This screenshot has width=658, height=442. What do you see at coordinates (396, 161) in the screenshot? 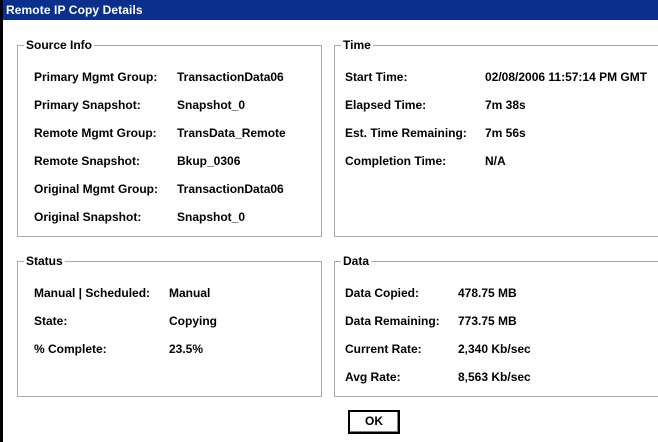
I see `row-label: Completion Time:` at bounding box center [396, 161].